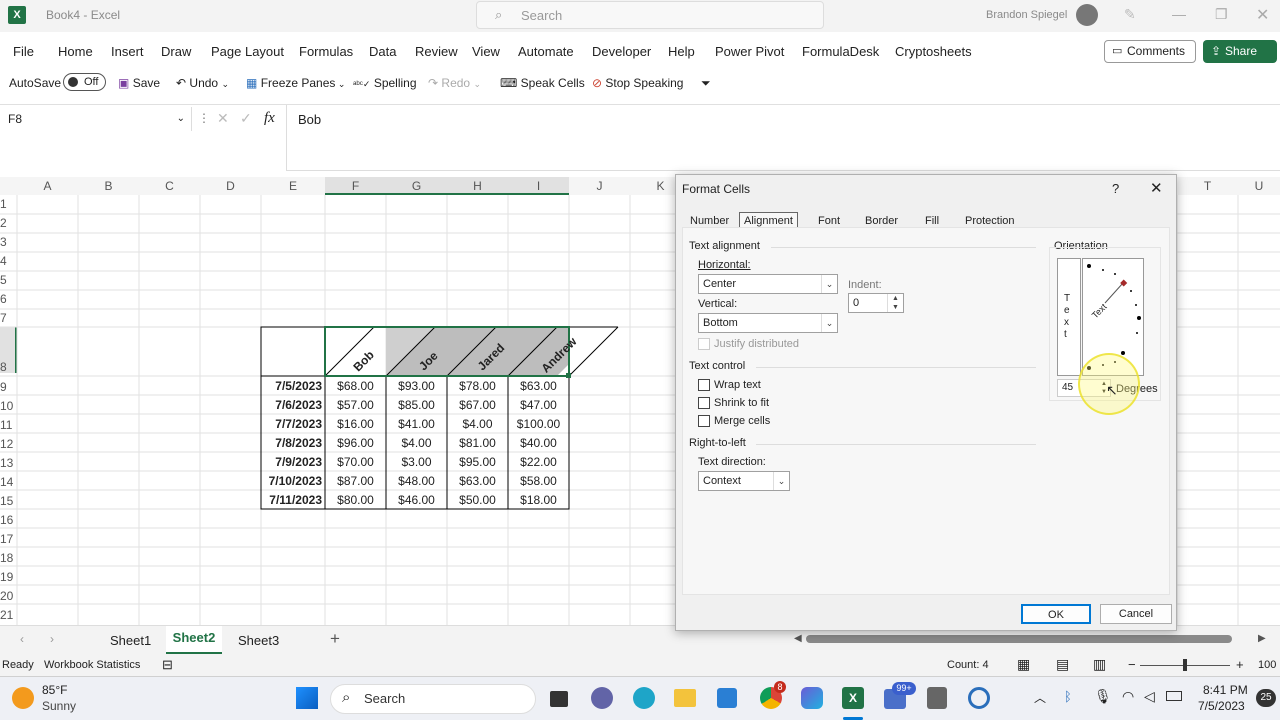  What do you see at coordinates (1099, 664) in the screenshot?
I see `page-break-view-icon: ▥` at bounding box center [1099, 664].